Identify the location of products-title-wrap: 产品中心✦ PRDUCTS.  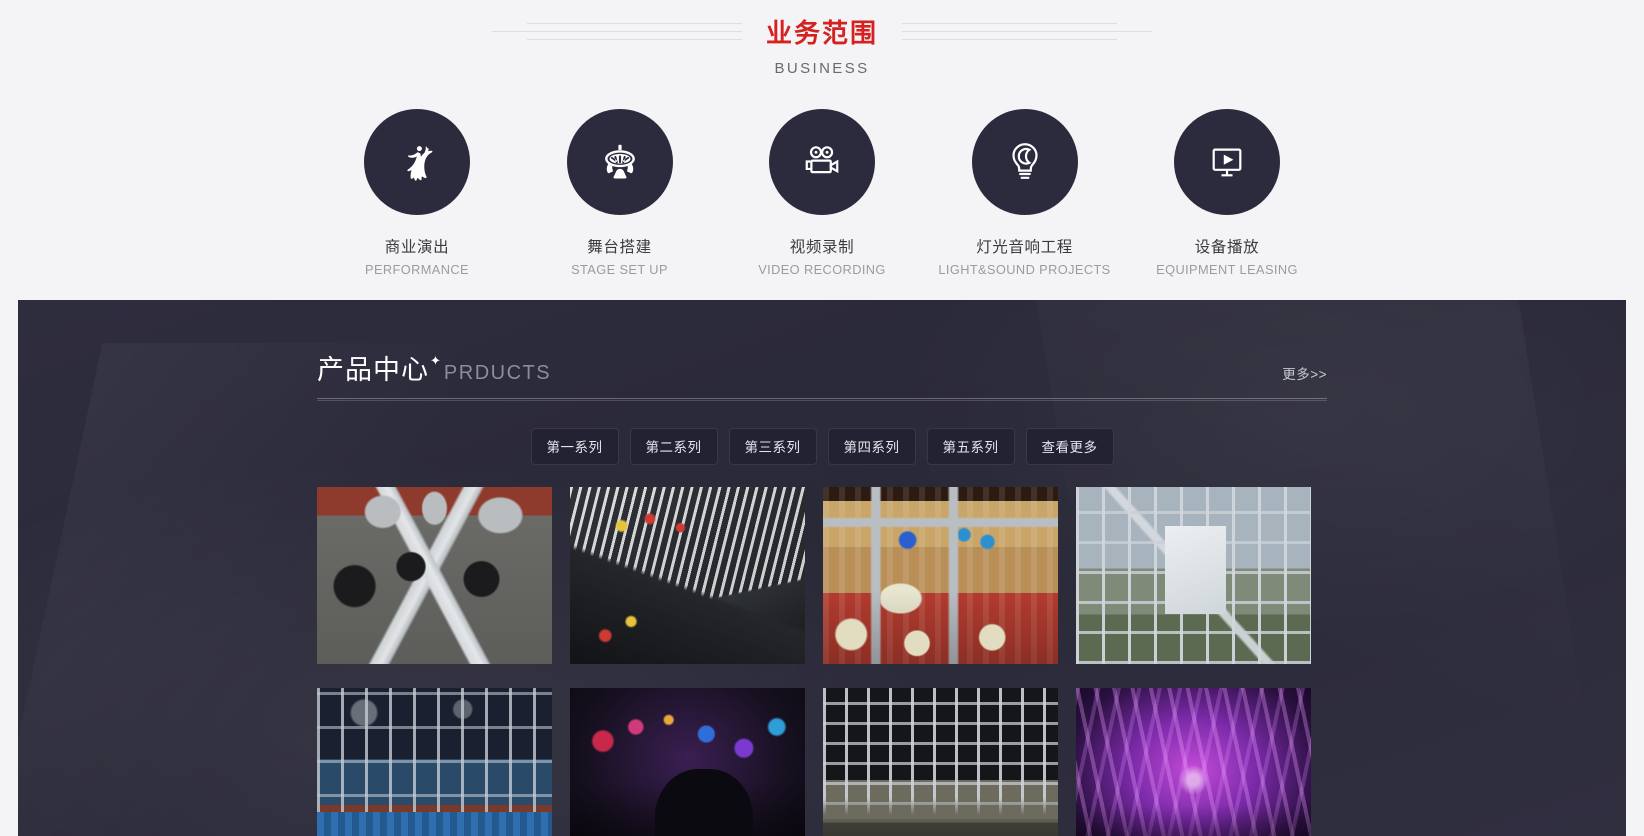
(434, 367).